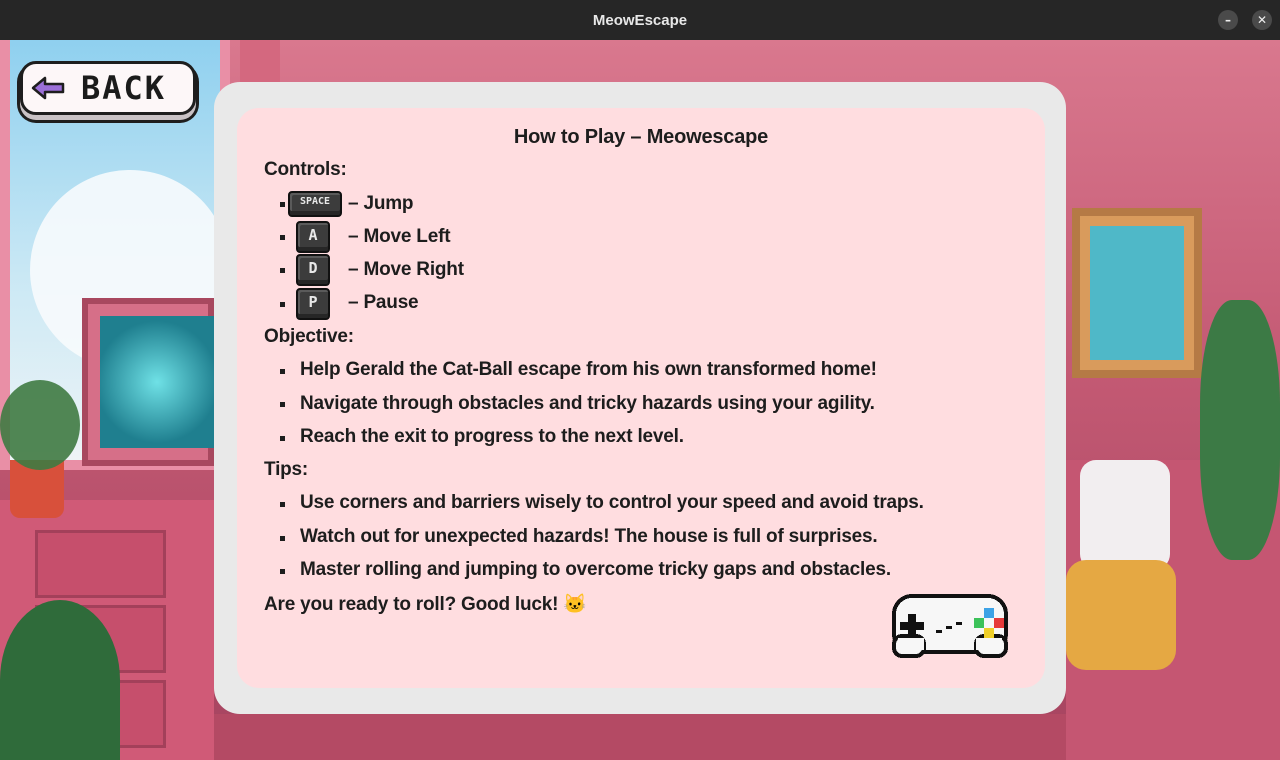  I want to click on closing-text: Are you ready to roll? Good luck!, so click(411, 604).